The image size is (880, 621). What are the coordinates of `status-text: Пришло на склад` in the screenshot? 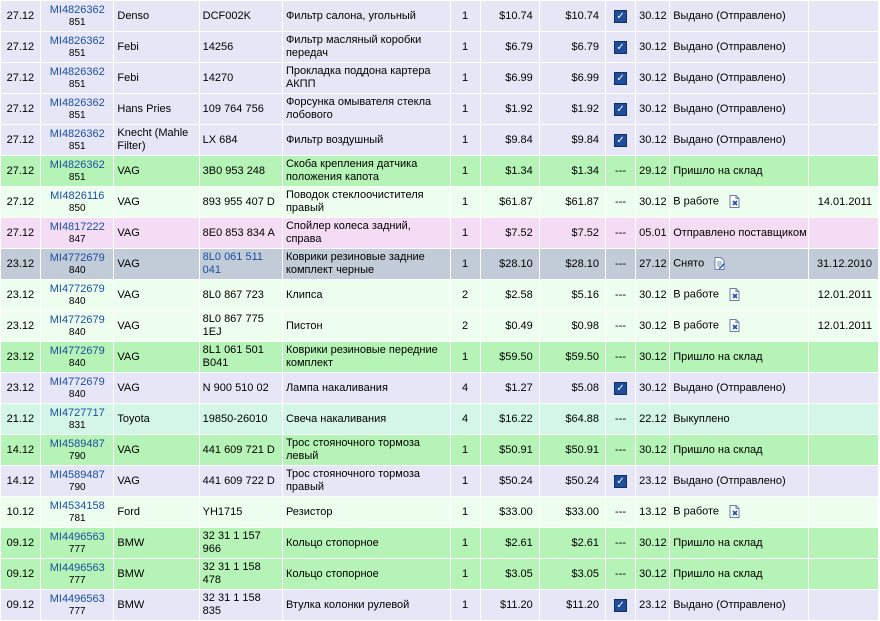 It's located at (718, 170).